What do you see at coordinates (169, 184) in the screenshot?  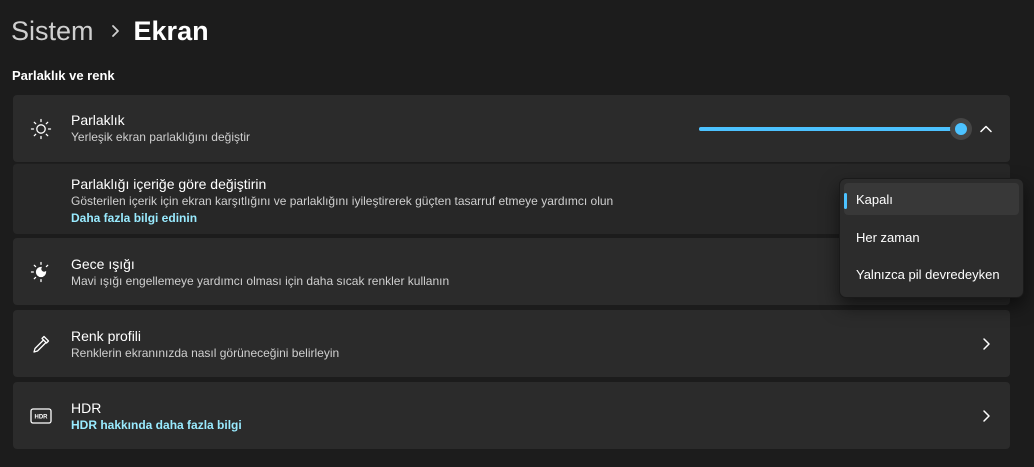 I see `content-brightness-title: Parlaklığı içeriğe göre değiştirin` at bounding box center [169, 184].